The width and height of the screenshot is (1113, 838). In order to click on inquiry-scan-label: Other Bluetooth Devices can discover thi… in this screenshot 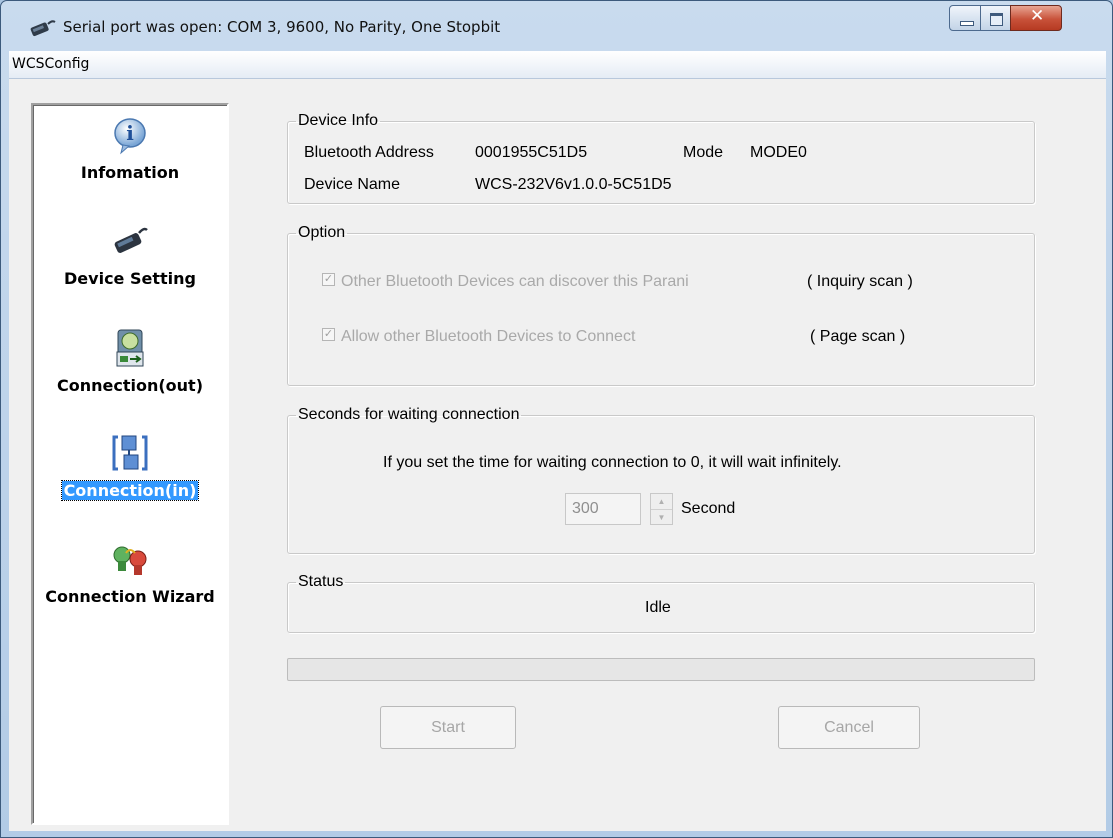, I will do `click(515, 281)`.